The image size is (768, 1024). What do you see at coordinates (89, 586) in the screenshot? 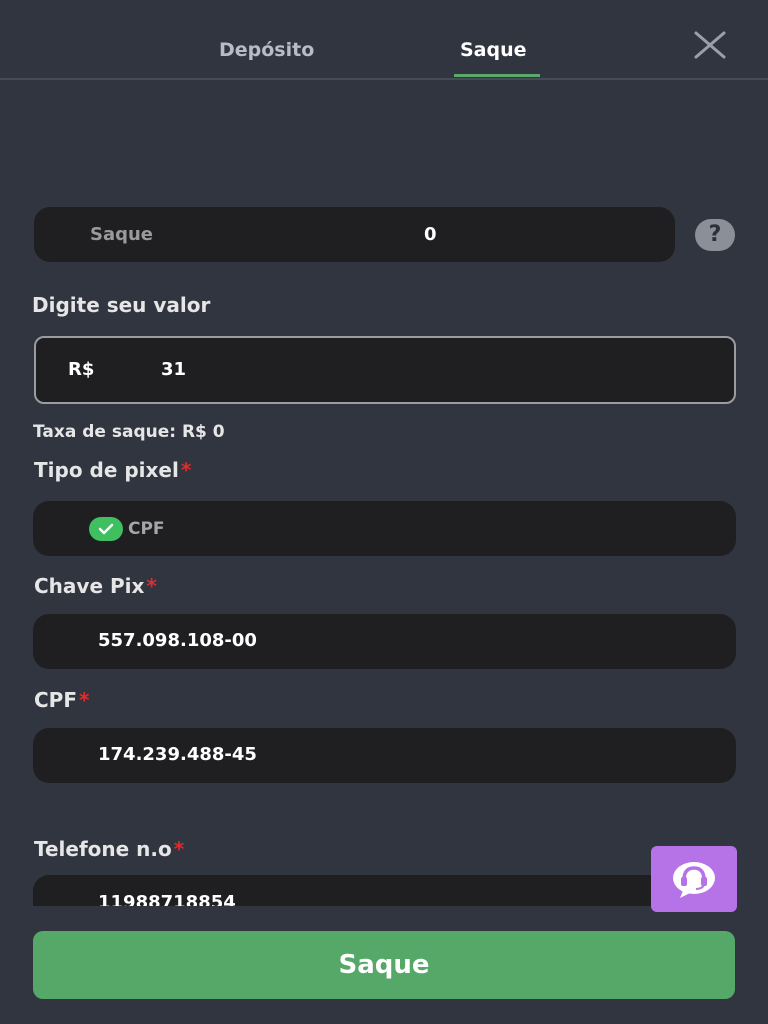
I see `pix-key-label-text: Chave Pix` at bounding box center [89, 586].